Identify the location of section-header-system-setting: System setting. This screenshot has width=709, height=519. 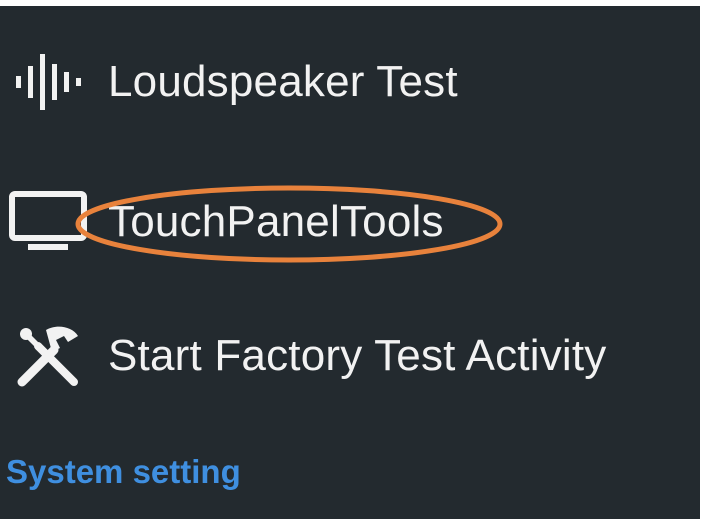
(123, 471).